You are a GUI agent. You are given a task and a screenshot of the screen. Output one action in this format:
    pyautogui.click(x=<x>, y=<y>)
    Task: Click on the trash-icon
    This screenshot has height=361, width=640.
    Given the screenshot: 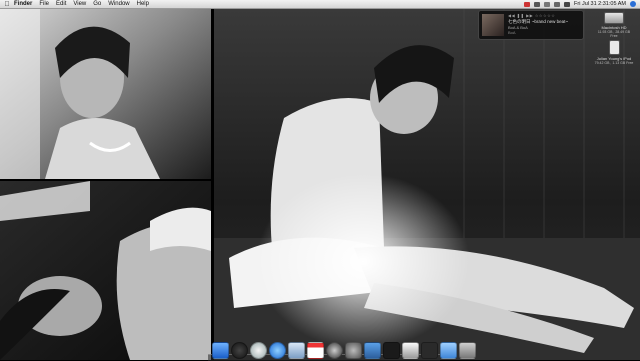 What is the action you would take?
    pyautogui.click(x=467, y=350)
    